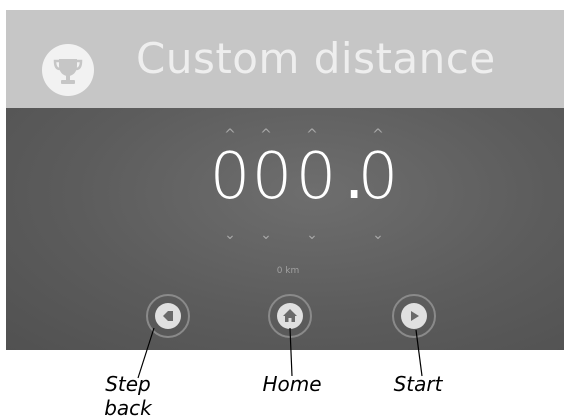 Image resolution: width=564 pixels, height=420 pixels. I want to click on step-back-callout-line, so click(146, 353).